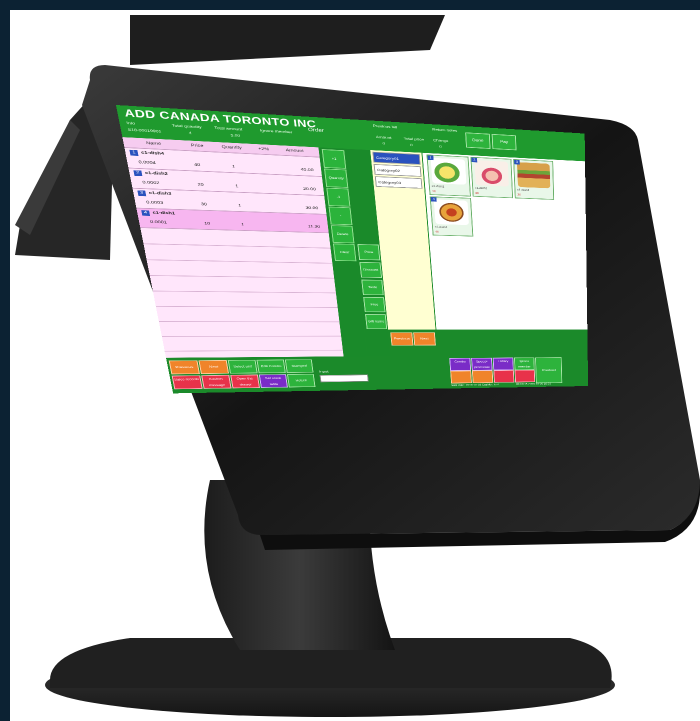 The height and width of the screenshot is (721, 700). What do you see at coordinates (424, 339) in the screenshot?
I see `category-next-button: Next` at bounding box center [424, 339].